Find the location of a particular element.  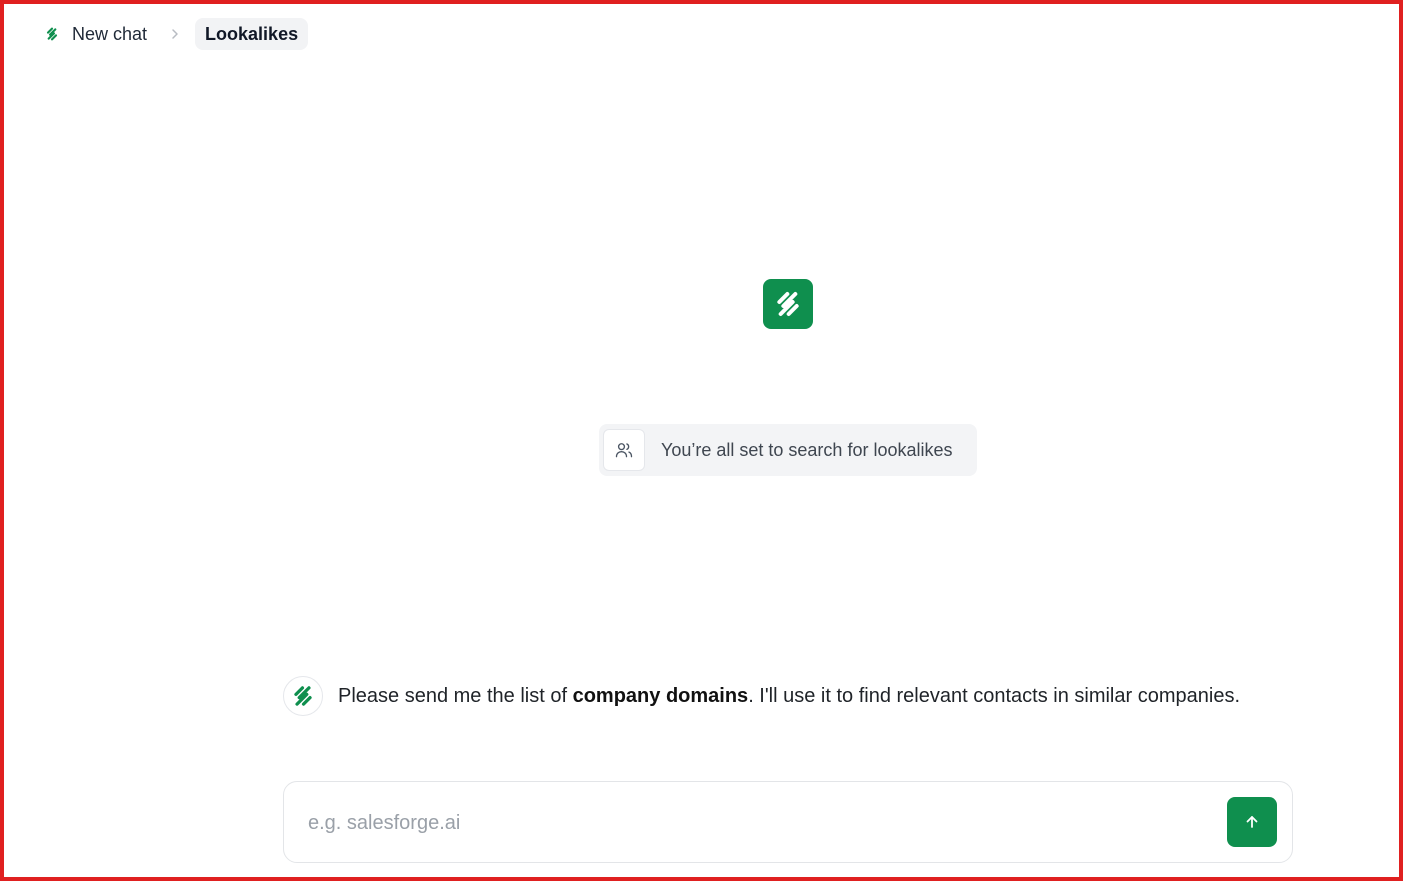

breadcrumb-label: New chat is located at coordinates (110, 33).